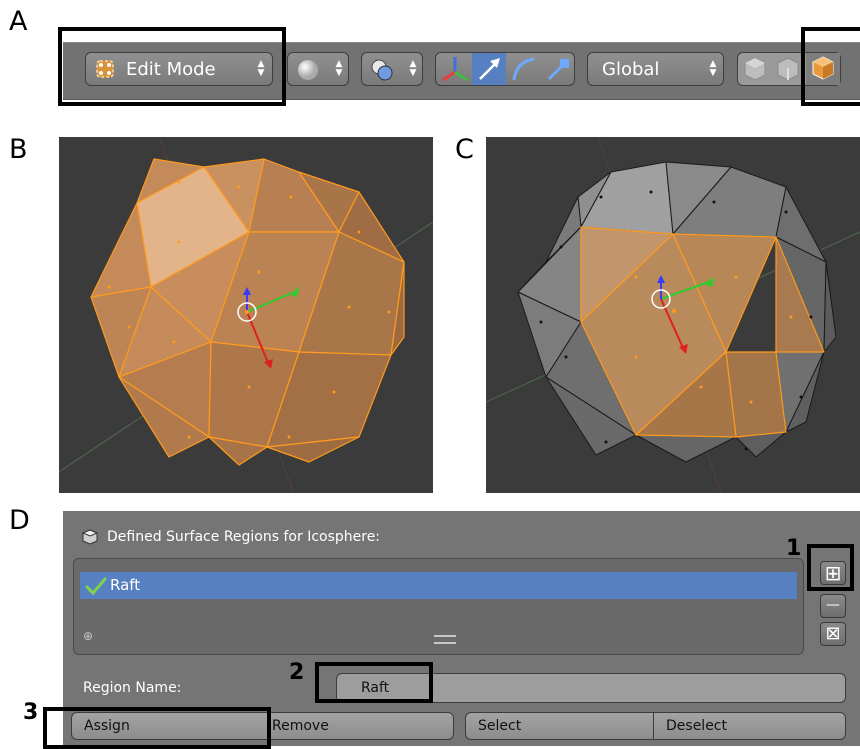 The height and width of the screenshot is (749, 860). I want to click on list-item-label: Raft, so click(125, 585).